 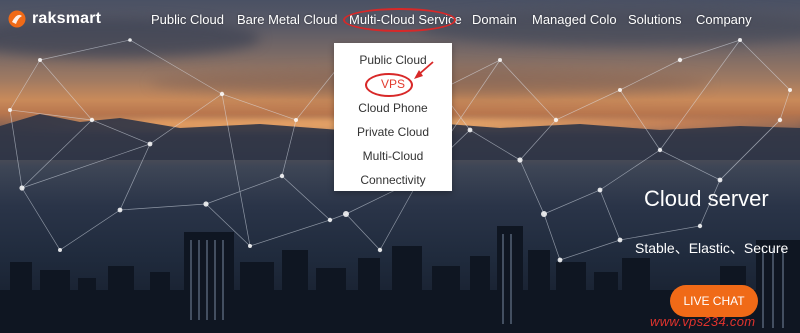 I want to click on raksmart-logo-icon, so click(x=17, y=19).